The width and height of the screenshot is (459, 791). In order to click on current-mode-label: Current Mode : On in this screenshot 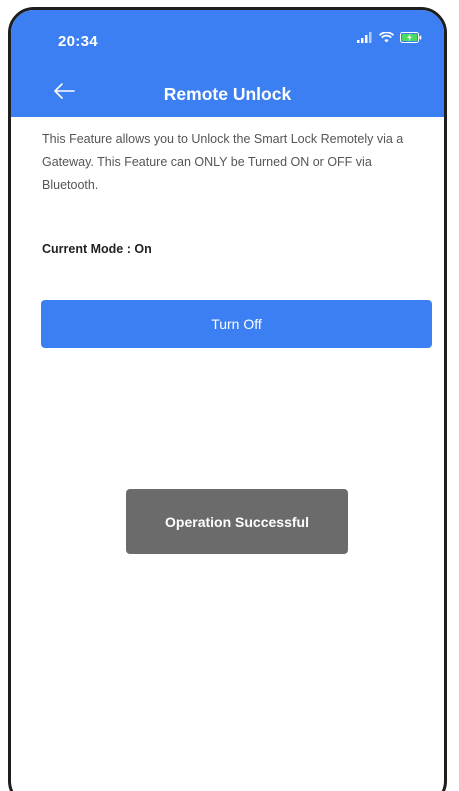, I will do `click(97, 249)`.